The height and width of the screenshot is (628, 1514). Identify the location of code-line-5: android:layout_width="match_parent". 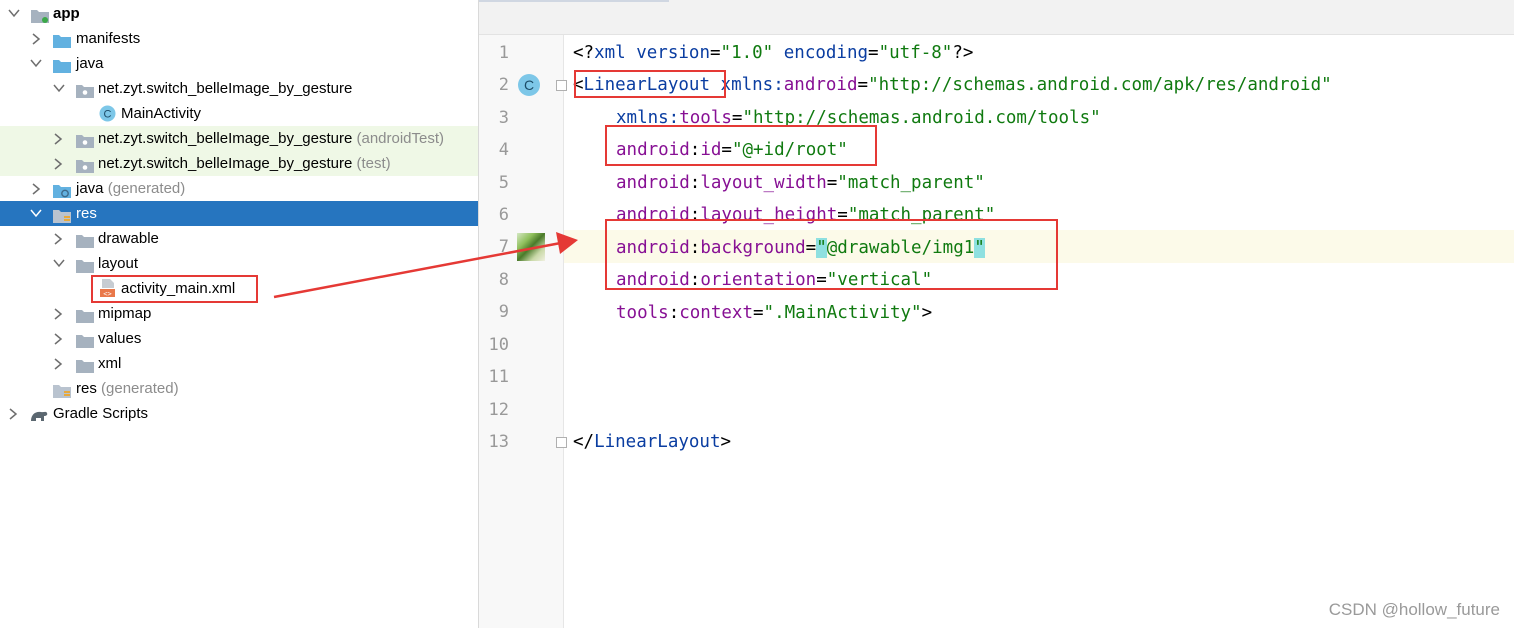
(800, 183).